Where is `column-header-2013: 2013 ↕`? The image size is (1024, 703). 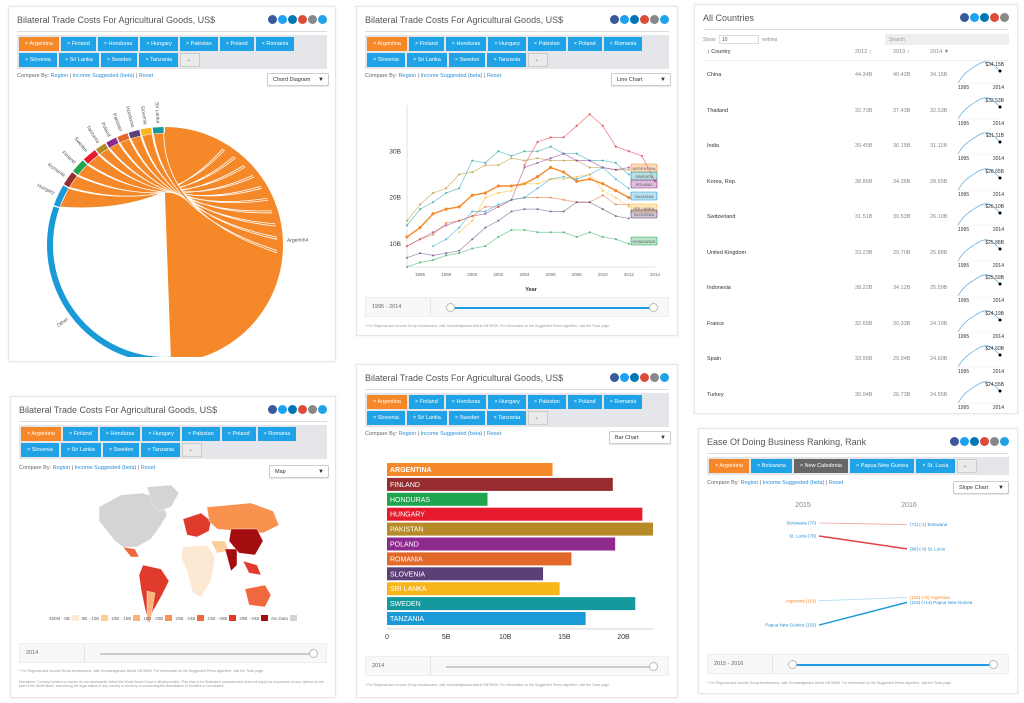
column-header-2013: 2013 ↕ is located at coordinates (901, 52).